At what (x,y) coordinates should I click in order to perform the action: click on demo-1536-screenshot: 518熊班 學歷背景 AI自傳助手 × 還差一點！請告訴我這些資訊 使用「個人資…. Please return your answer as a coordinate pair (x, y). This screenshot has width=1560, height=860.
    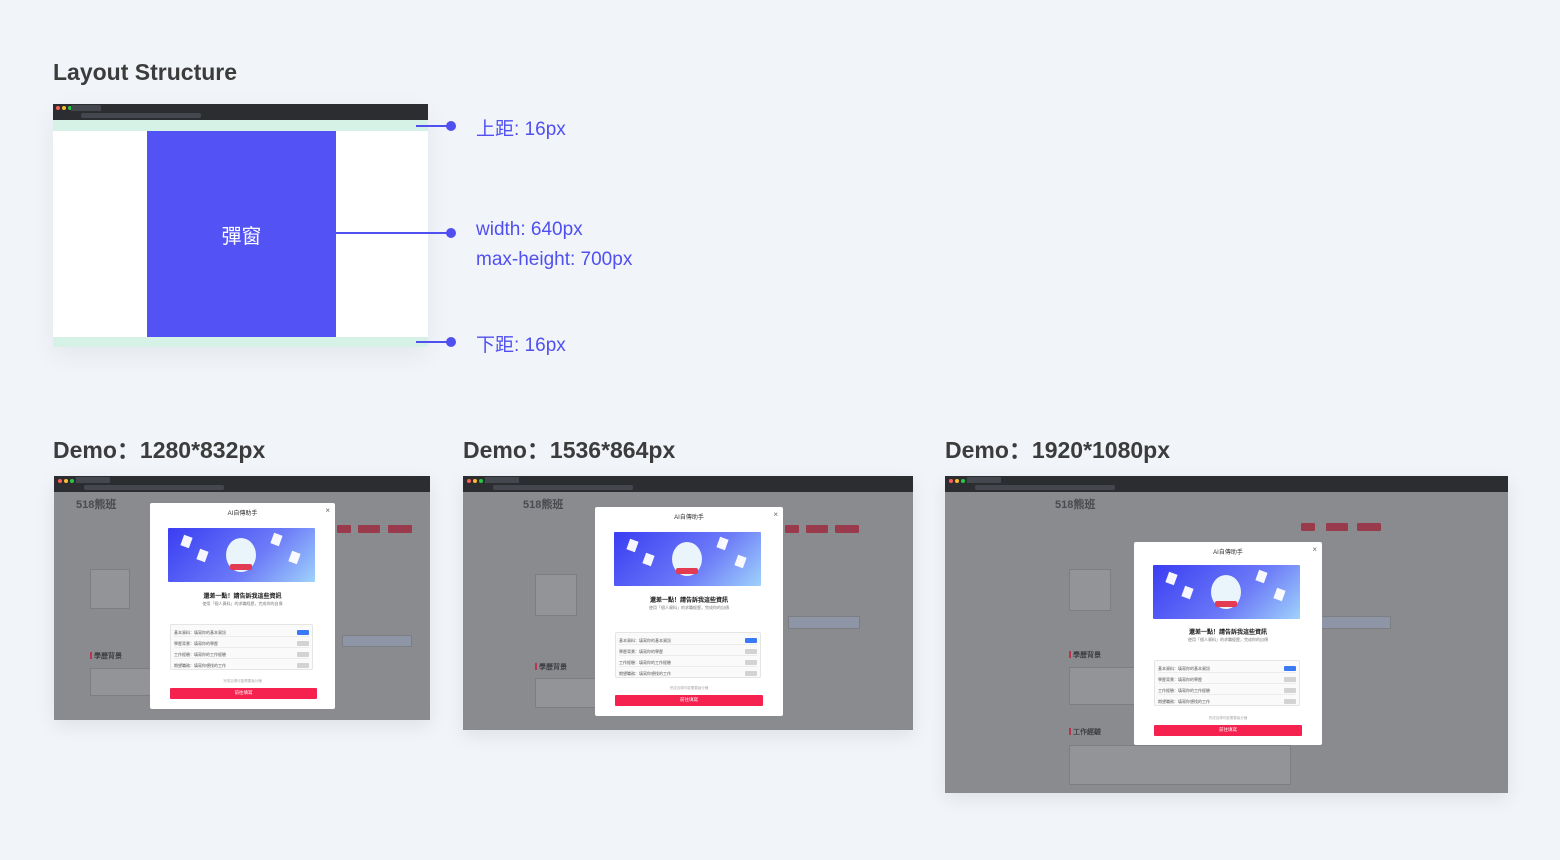
    Looking at the image, I should click on (688, 603).